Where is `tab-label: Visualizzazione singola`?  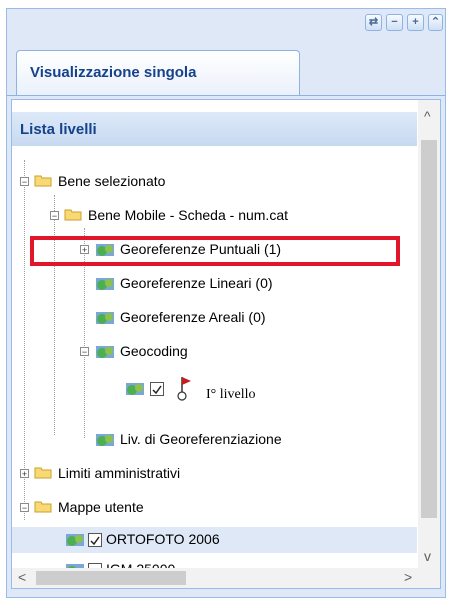 tab-label: Visualizzazione singola is located at coordinates (113, 72).